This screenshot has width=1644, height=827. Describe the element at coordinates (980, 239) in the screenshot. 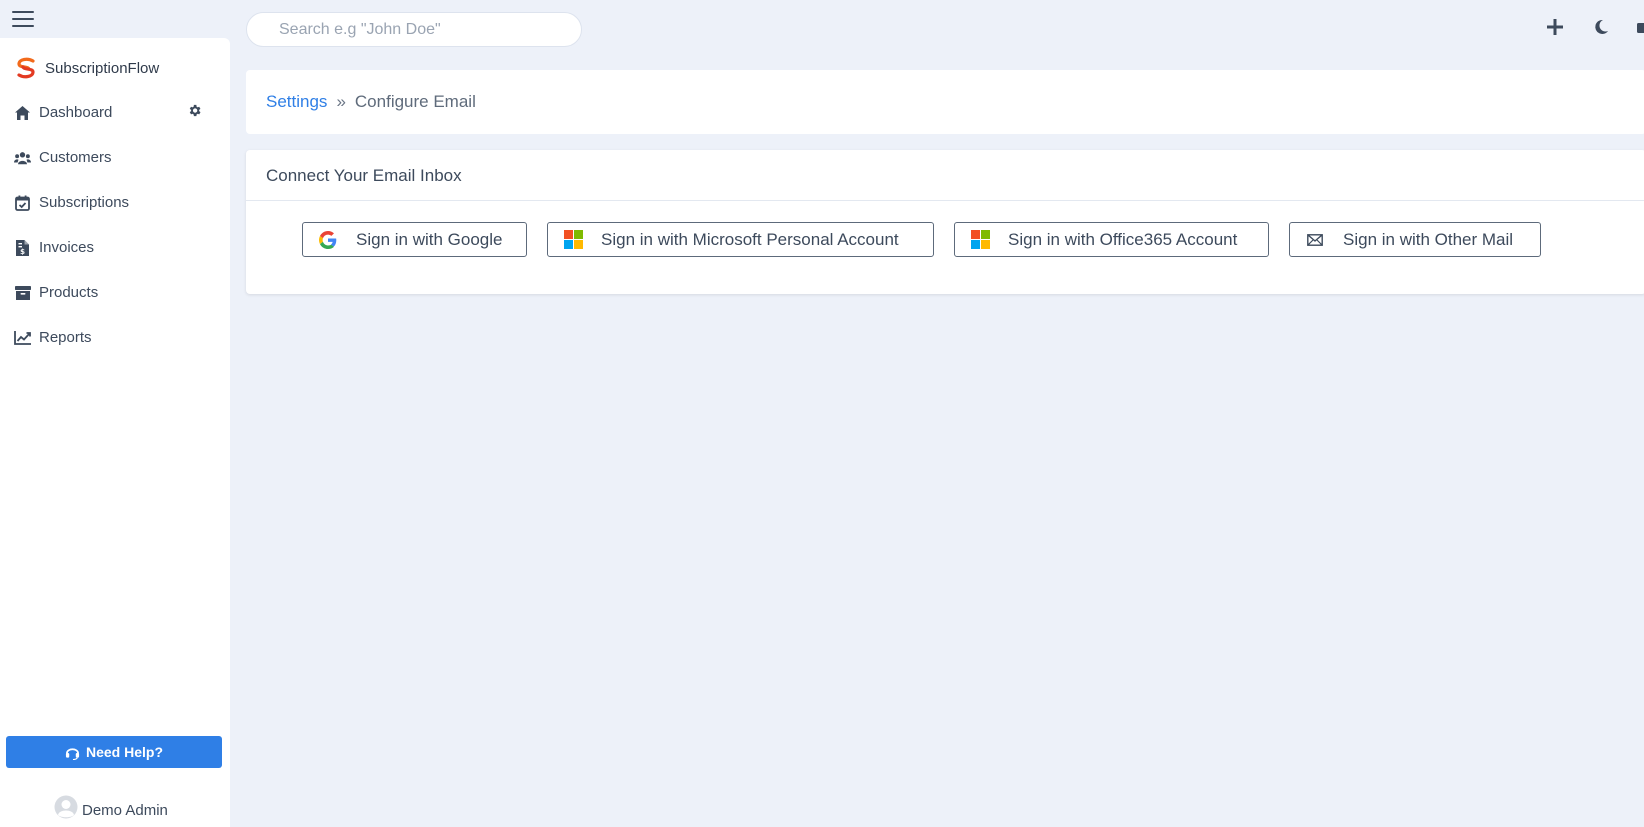

I see `office365-icon` at that location.